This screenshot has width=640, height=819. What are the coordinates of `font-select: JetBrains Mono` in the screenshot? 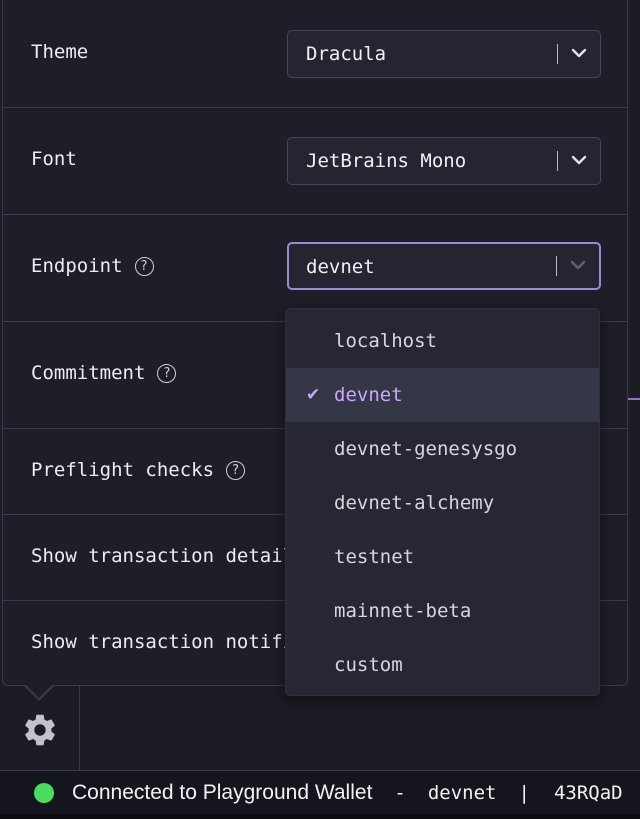 It's located at (444, 161).